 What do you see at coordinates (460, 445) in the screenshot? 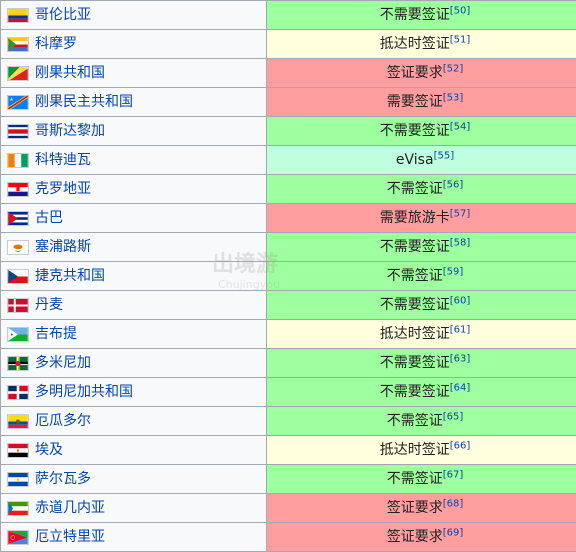
I see `reference-link: [66]` at bounding box center [460, 445].